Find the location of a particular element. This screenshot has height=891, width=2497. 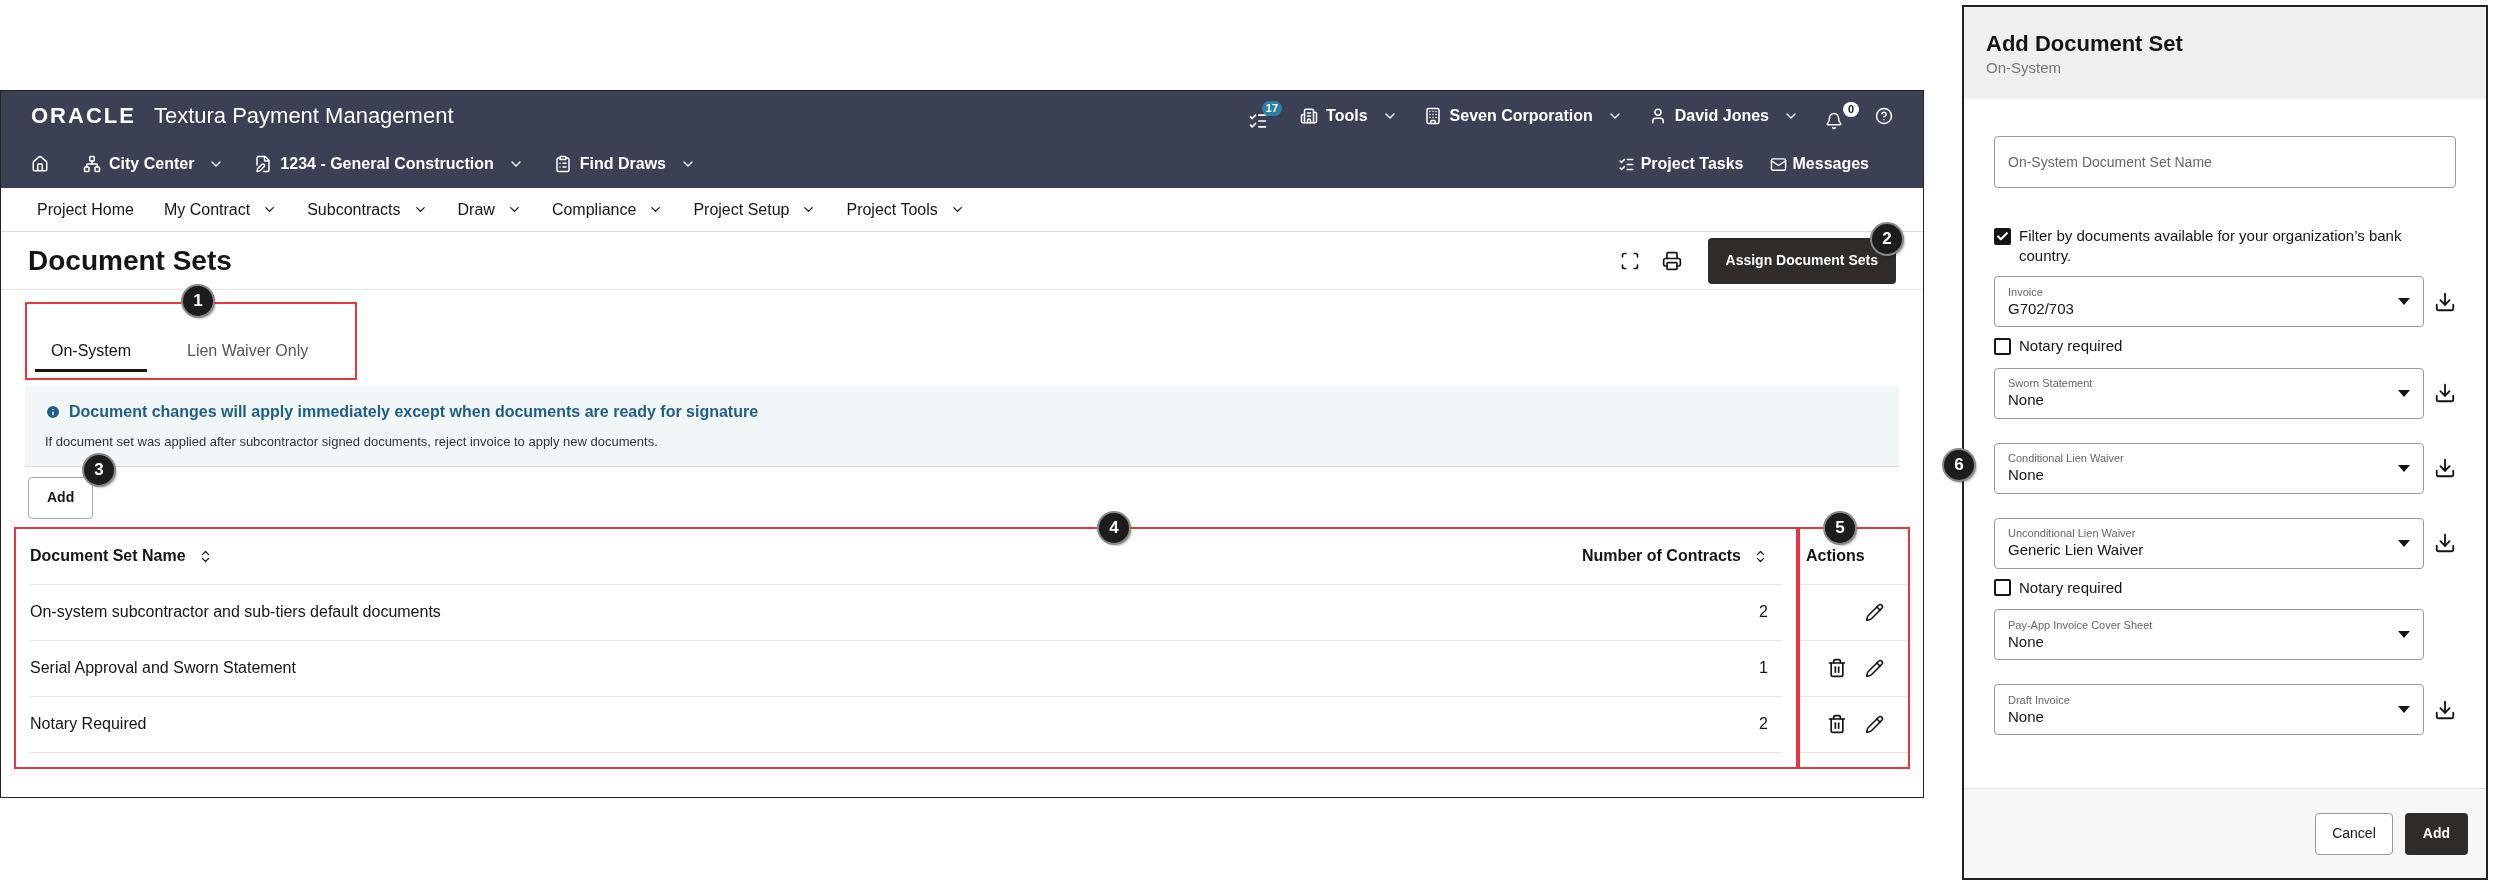

nodes-icon is located at coordinates (92, 164).